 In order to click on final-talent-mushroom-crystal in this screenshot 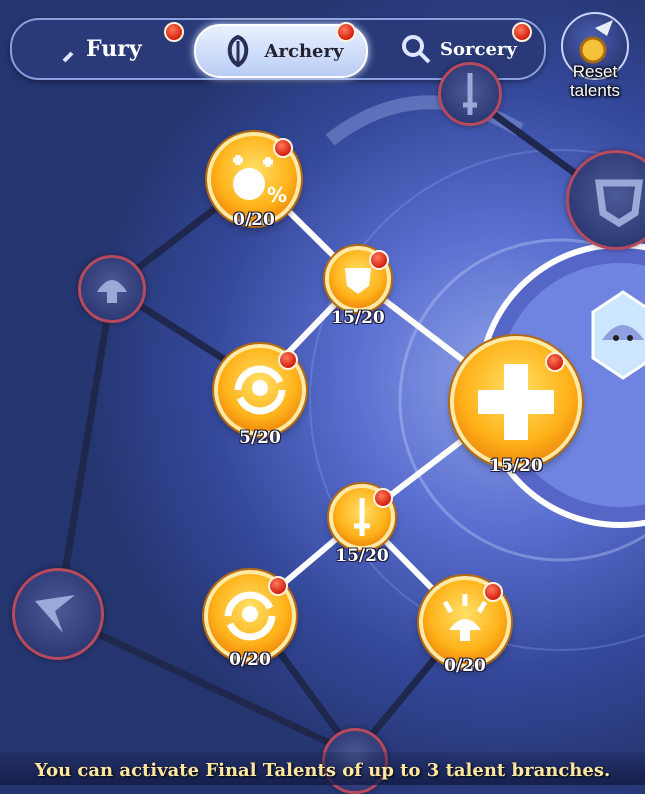, I will do `click(616, 335)`.